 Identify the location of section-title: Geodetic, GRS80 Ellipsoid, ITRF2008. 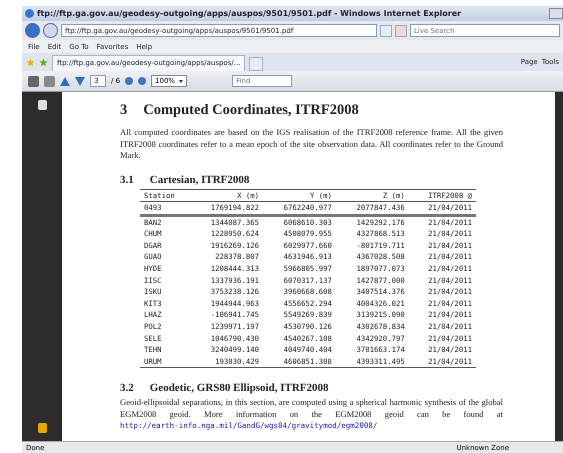
(239, 388).